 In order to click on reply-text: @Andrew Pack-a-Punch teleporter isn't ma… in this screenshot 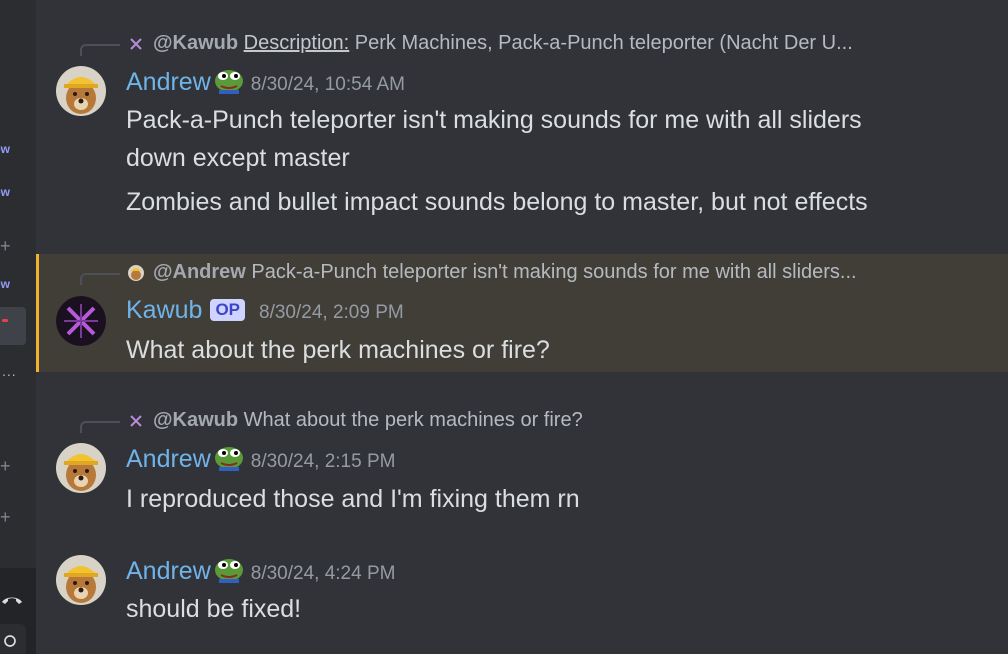, I will do `click(505, 272)`.